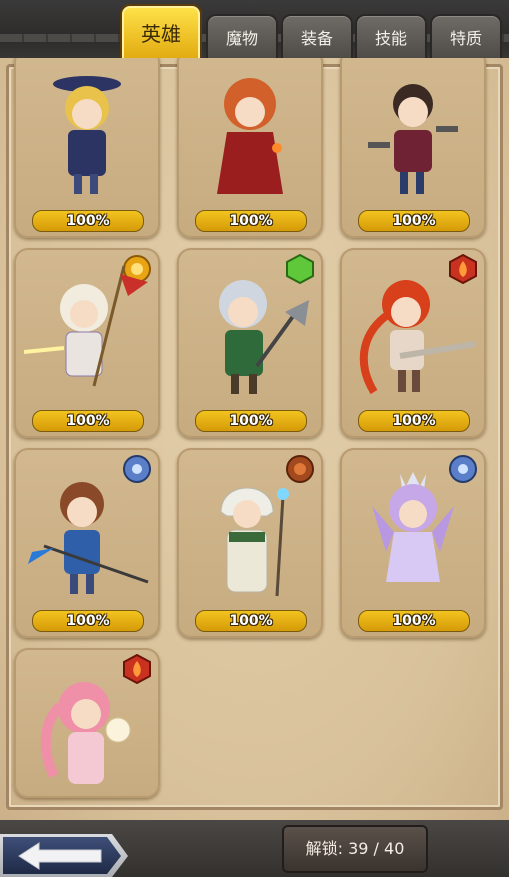  Describe the element at coordinates (242, 36) in the screenshot. I see `tab-monsters: 魔物` at that location.